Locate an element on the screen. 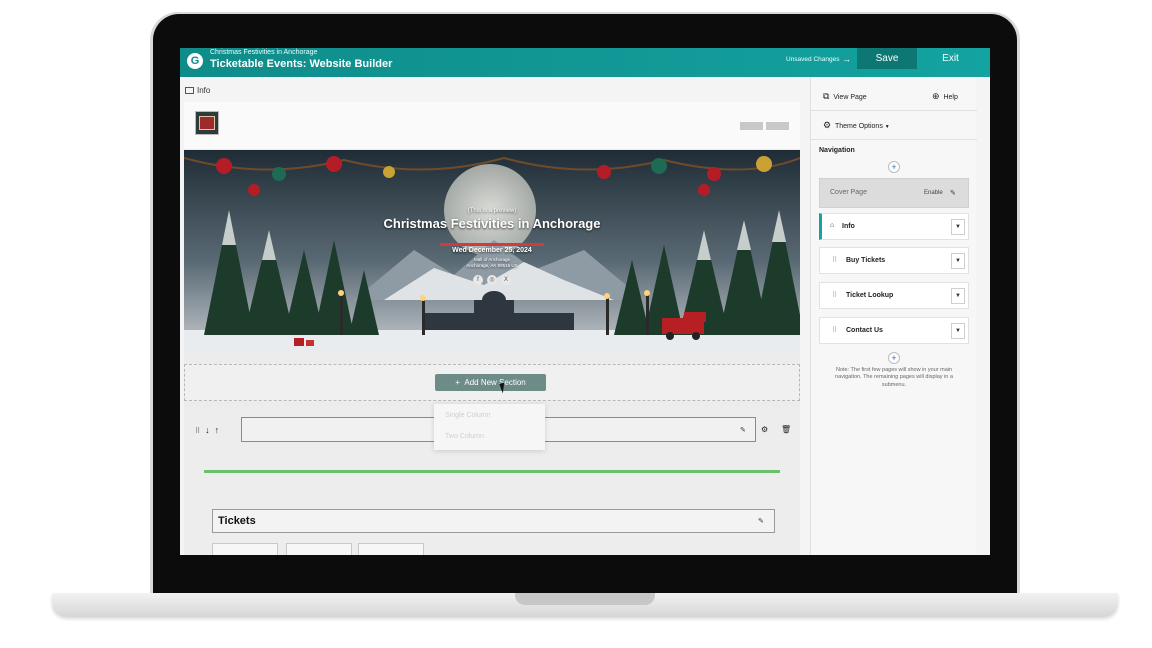  view-page-button: ⧉ View Page is located at coordinates (845, 96).